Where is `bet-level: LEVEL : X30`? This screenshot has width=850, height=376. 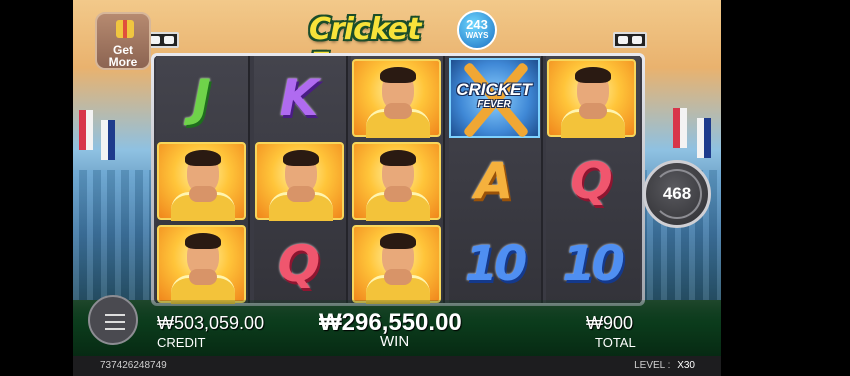
bet-level: LEVEL : X30 is located at coordinates (664, 365).